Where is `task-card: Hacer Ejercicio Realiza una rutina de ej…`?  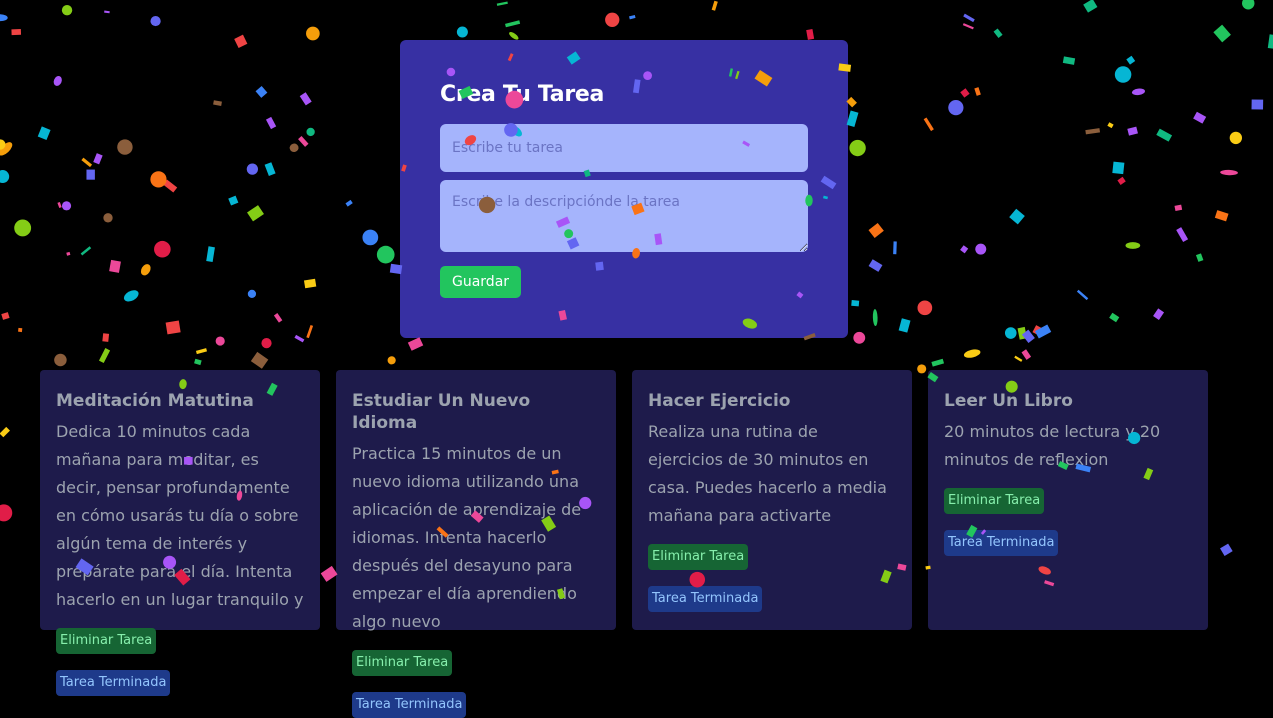
task-card: Hacer Ejercicio Realiza una rutina de ej… is located at coordinates (772, 500).